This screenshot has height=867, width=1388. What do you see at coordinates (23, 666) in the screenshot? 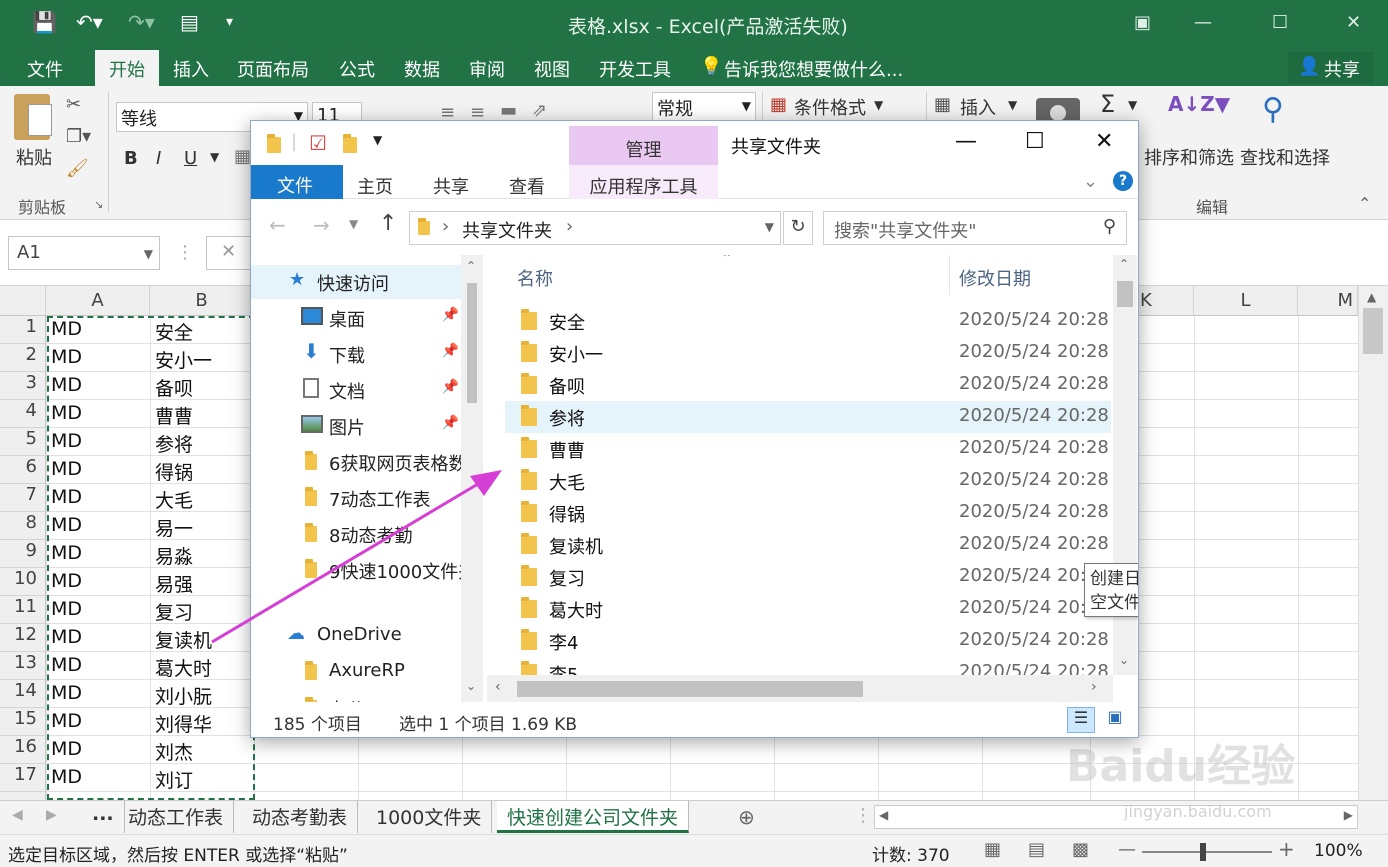
I see `row-header: 13` at bounding box center [23, 666].